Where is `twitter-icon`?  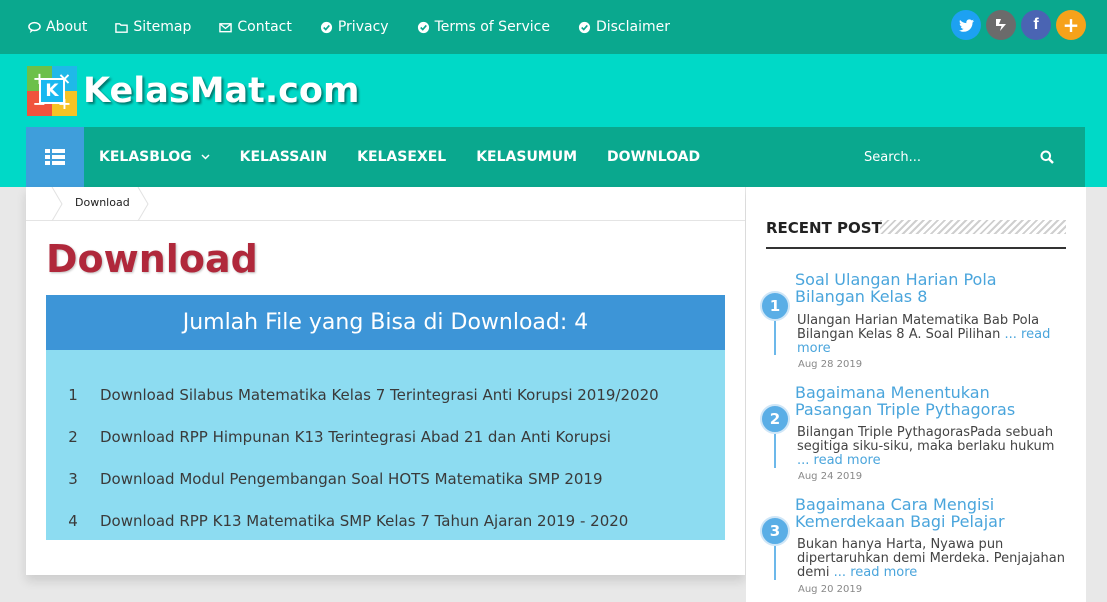
twitter-icon is located at coordinates (966, 25).